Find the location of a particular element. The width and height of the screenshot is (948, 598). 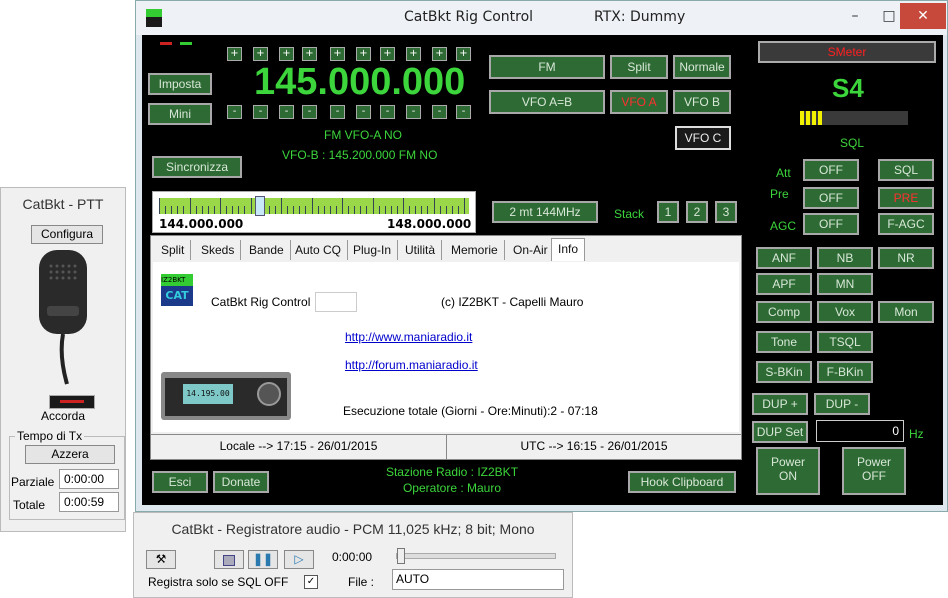

mon-button: Mon is located at coordinates (906, 312).